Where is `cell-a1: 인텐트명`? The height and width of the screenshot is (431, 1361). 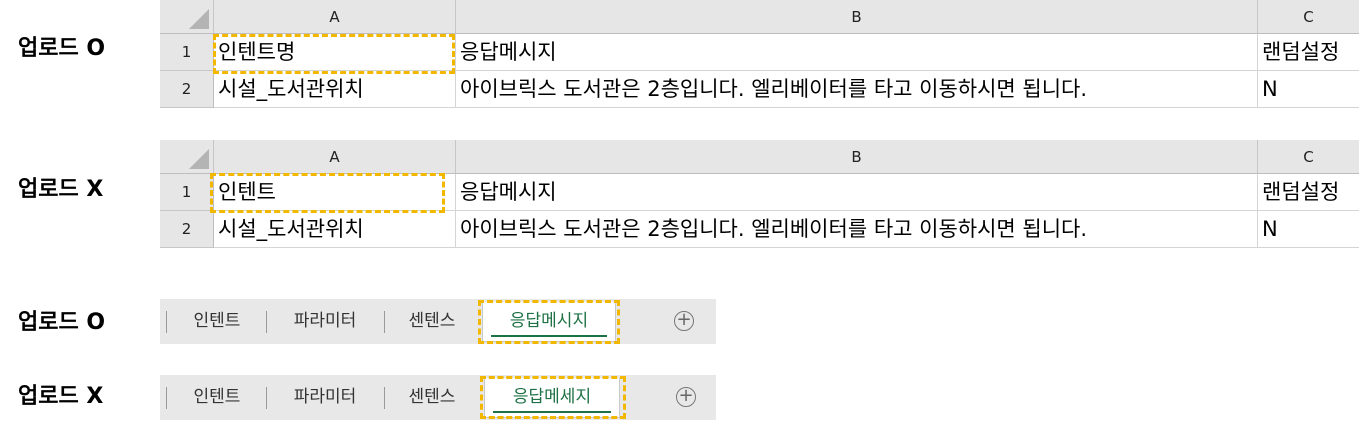 cell-a1: 인텐트명 is located at coordinates (335, 52).